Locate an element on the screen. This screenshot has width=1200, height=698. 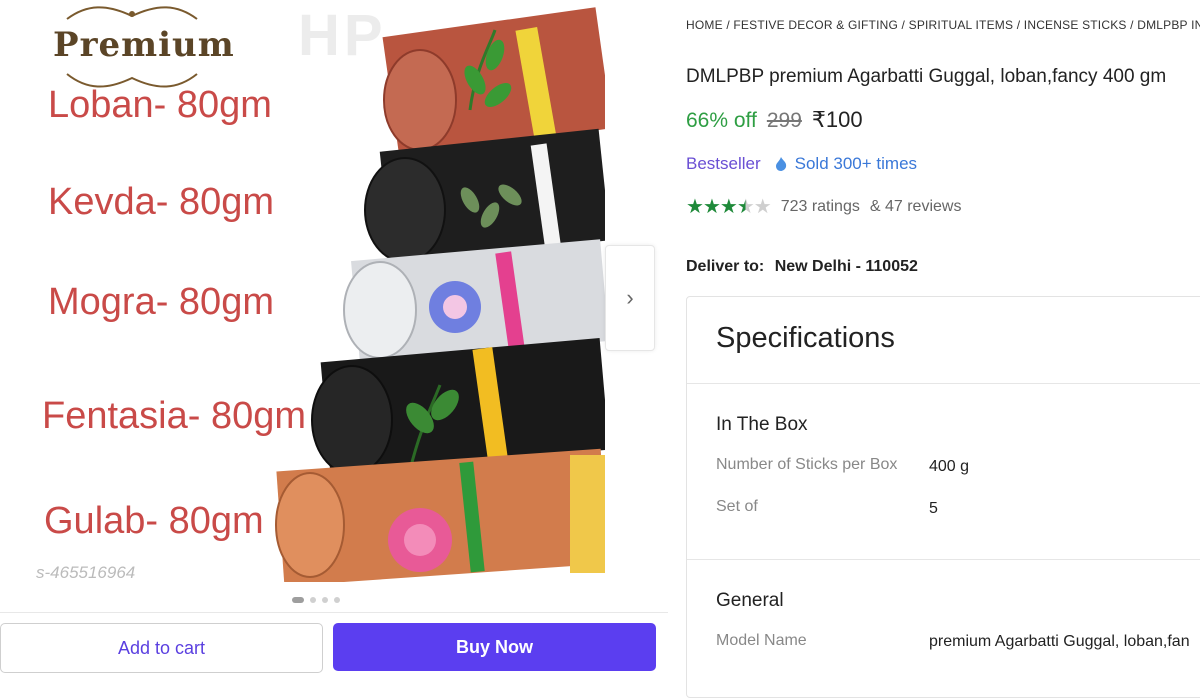
rating-row: ★★★★★ 723 ratings & 47 reviews is located at coordinates (823, 206).